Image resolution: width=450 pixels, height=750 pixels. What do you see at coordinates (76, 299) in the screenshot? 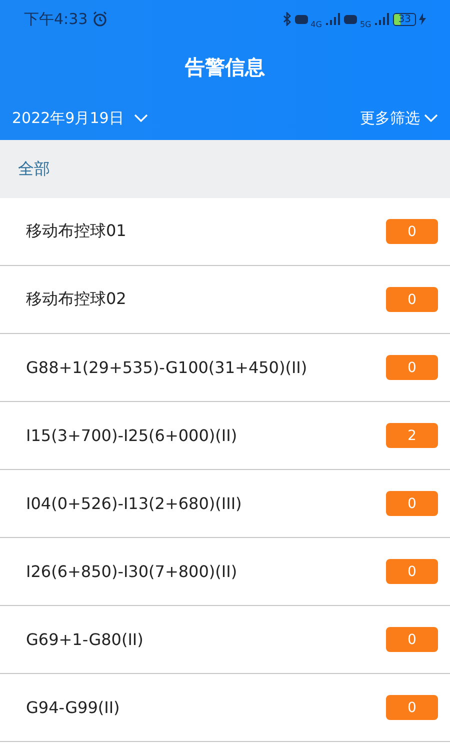
I see `location-name: 移动布控球02` at bounding box center [76, 299].